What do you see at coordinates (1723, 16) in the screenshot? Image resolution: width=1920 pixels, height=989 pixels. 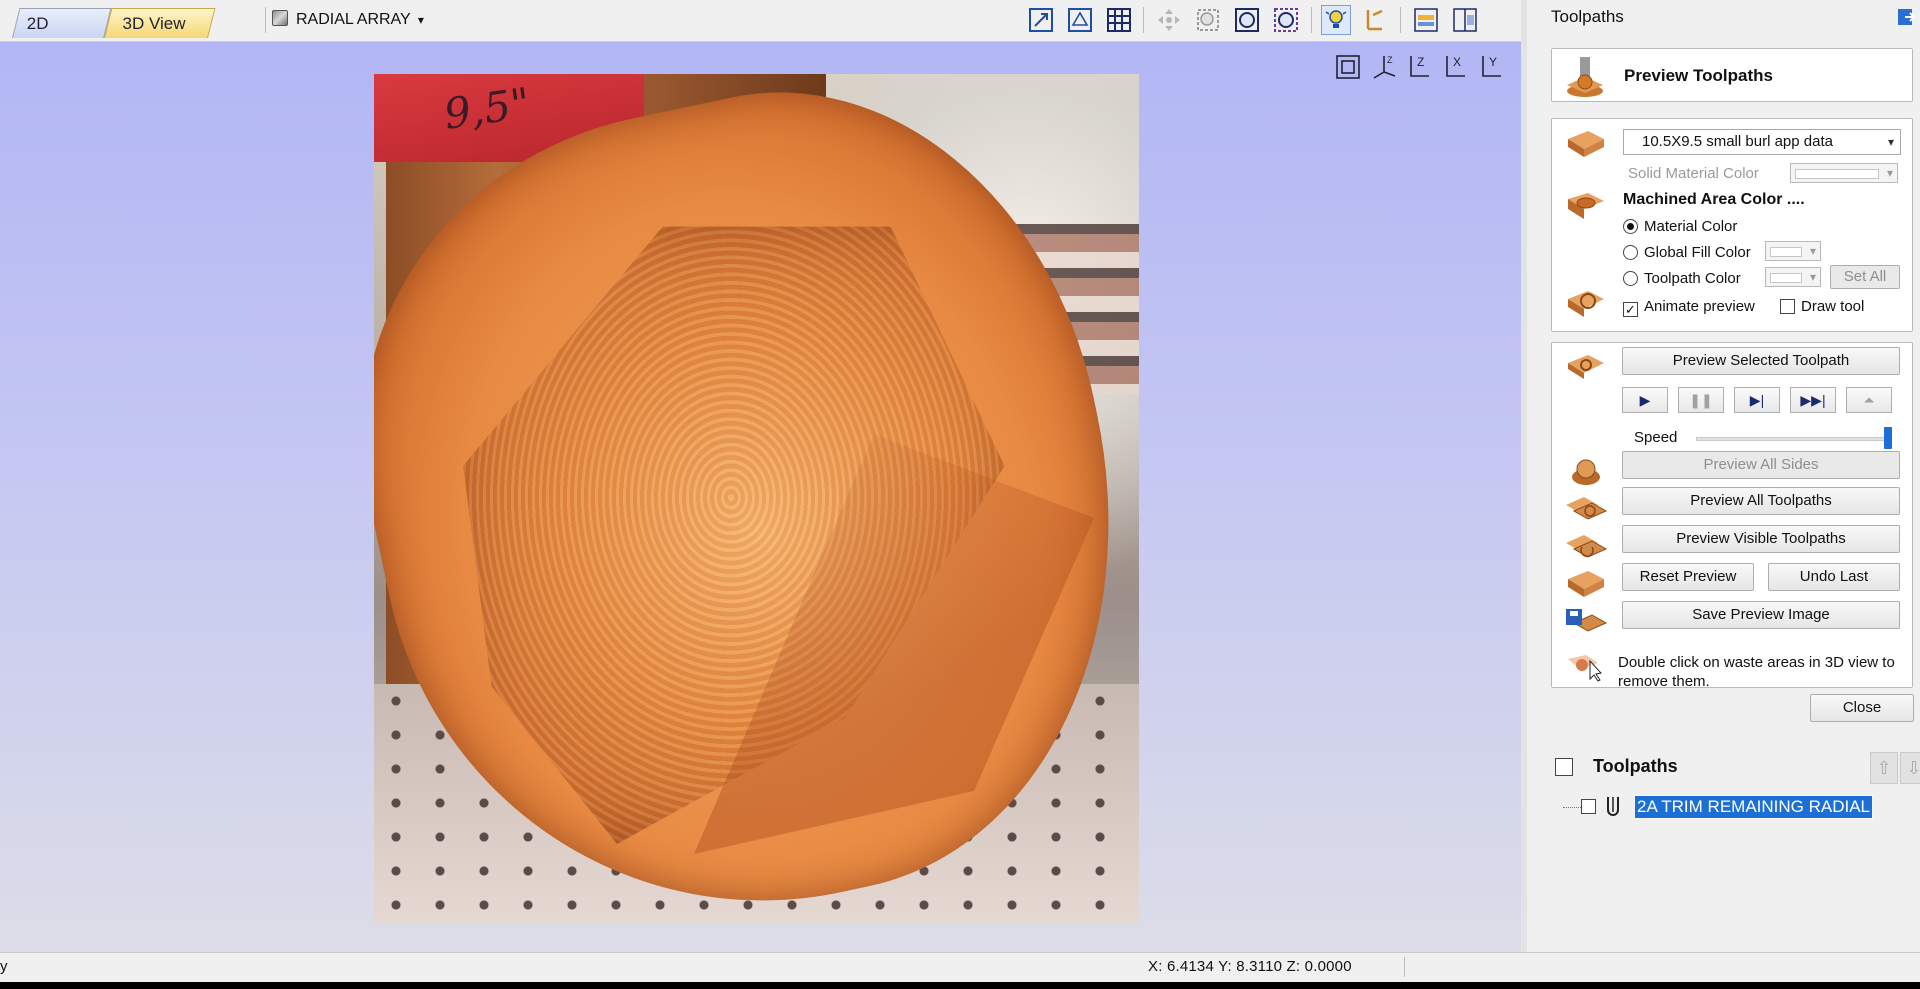 I see `panel-header: Toolpaths` at bounding box center [1723, 16].